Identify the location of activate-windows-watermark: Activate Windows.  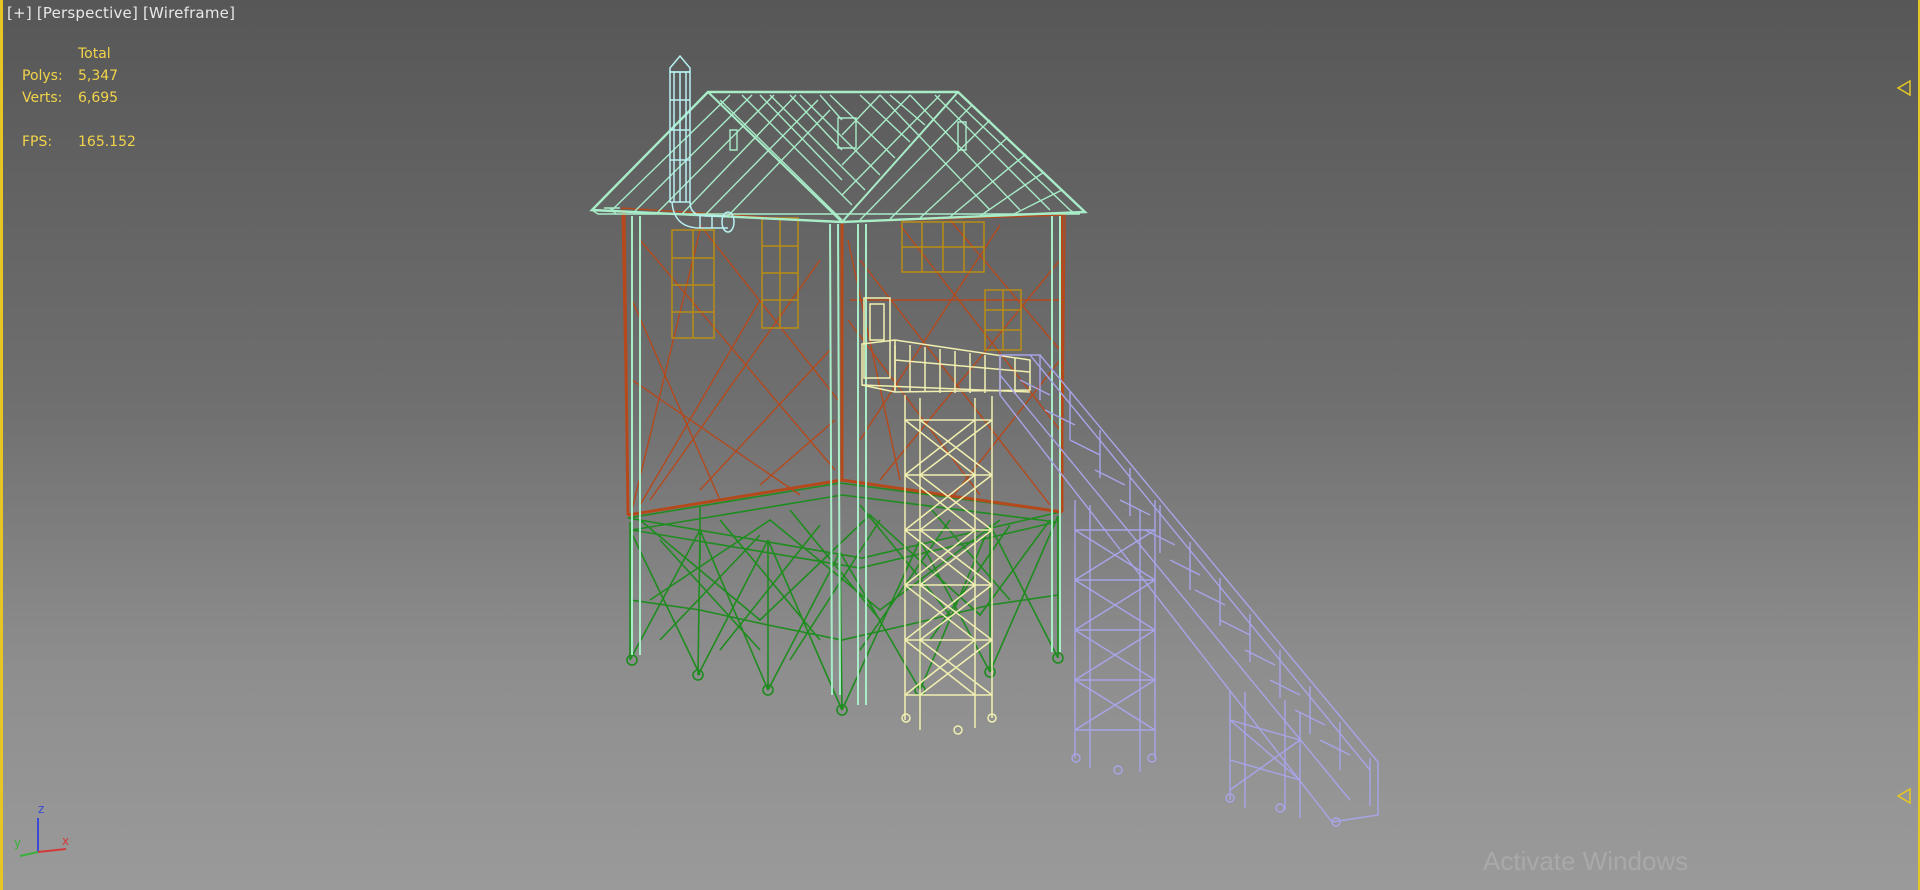
(1586, 861).